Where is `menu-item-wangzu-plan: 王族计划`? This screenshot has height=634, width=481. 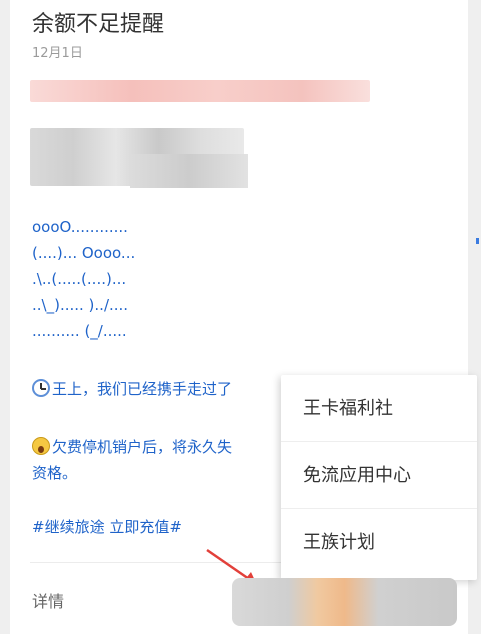
menu-item-wangzu-plan: 王族计划 is located at coordinates (379, 542).